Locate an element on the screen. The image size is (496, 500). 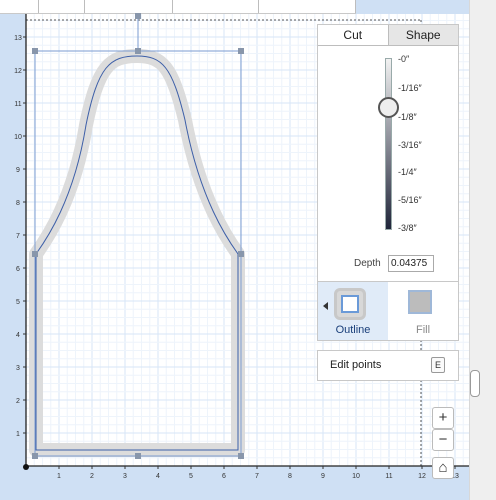
x-tick-label: 11 is located at coordinates (388, 476).